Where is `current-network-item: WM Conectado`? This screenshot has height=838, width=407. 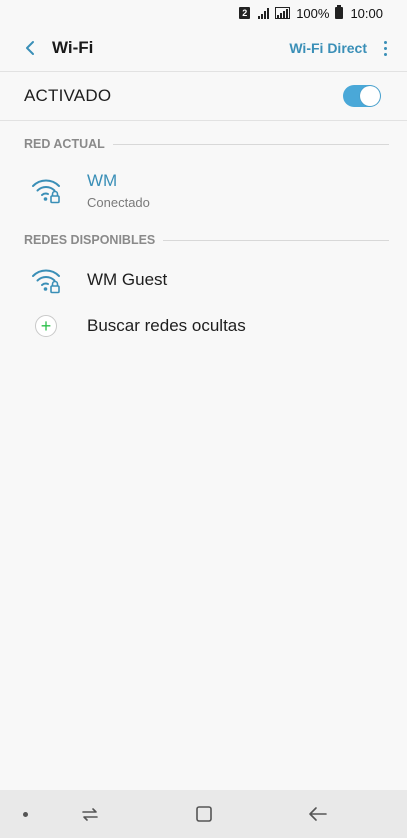
current-network-item: WM Conectado is located at coordinates (203, 190).